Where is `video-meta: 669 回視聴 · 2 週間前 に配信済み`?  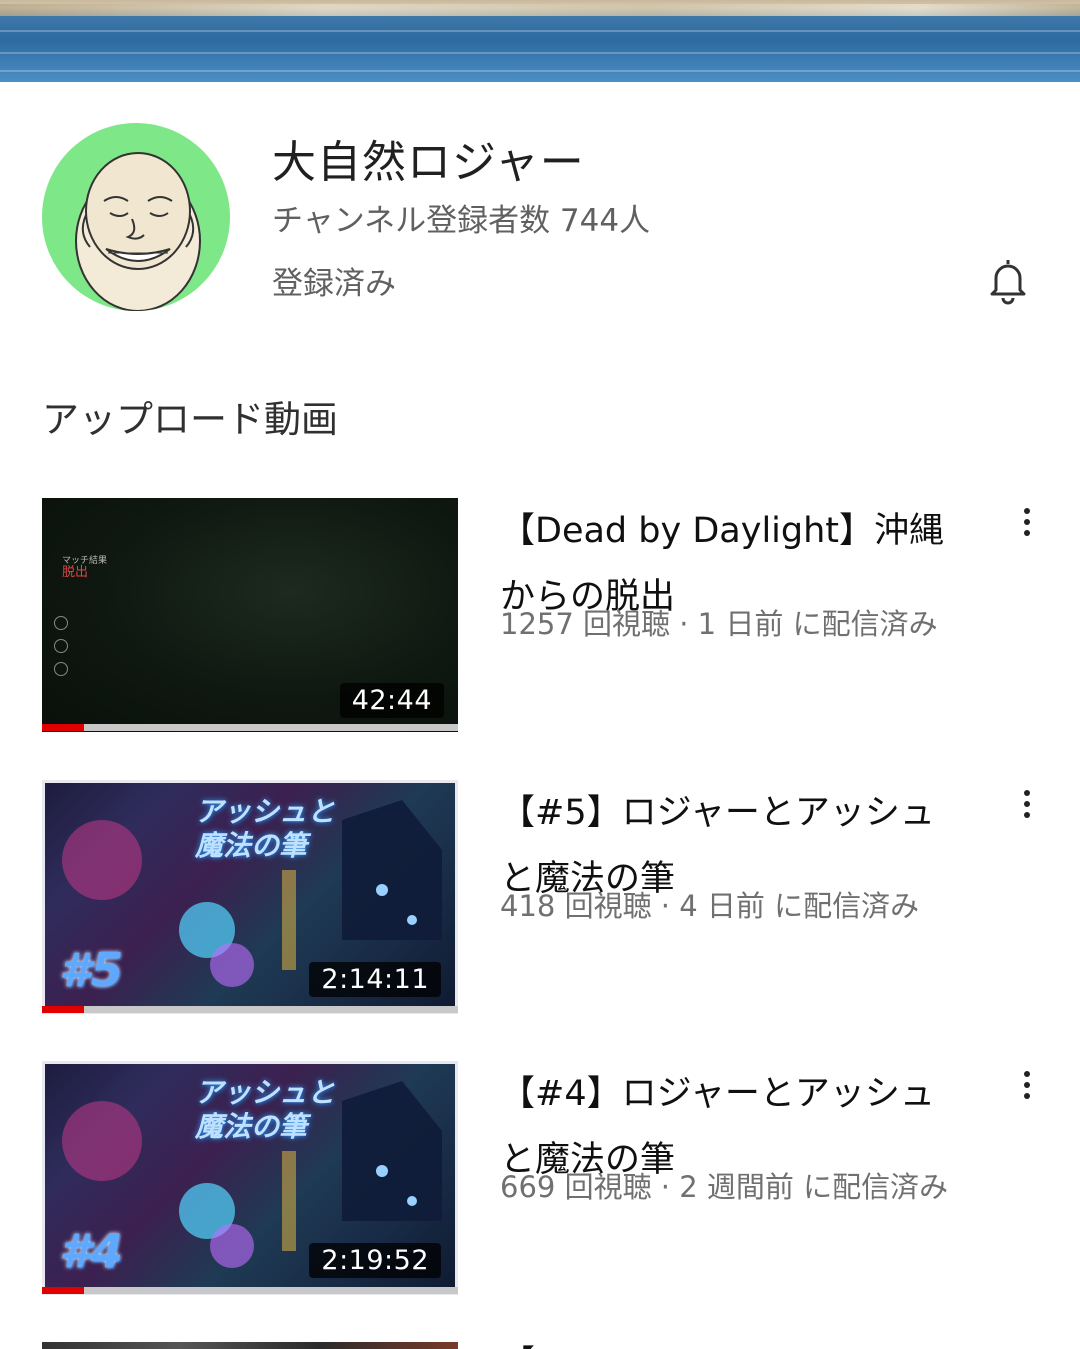
video-meta: 669 回視聴 · 2 週間前 に配信済み is located at coordinates (724, 1187).